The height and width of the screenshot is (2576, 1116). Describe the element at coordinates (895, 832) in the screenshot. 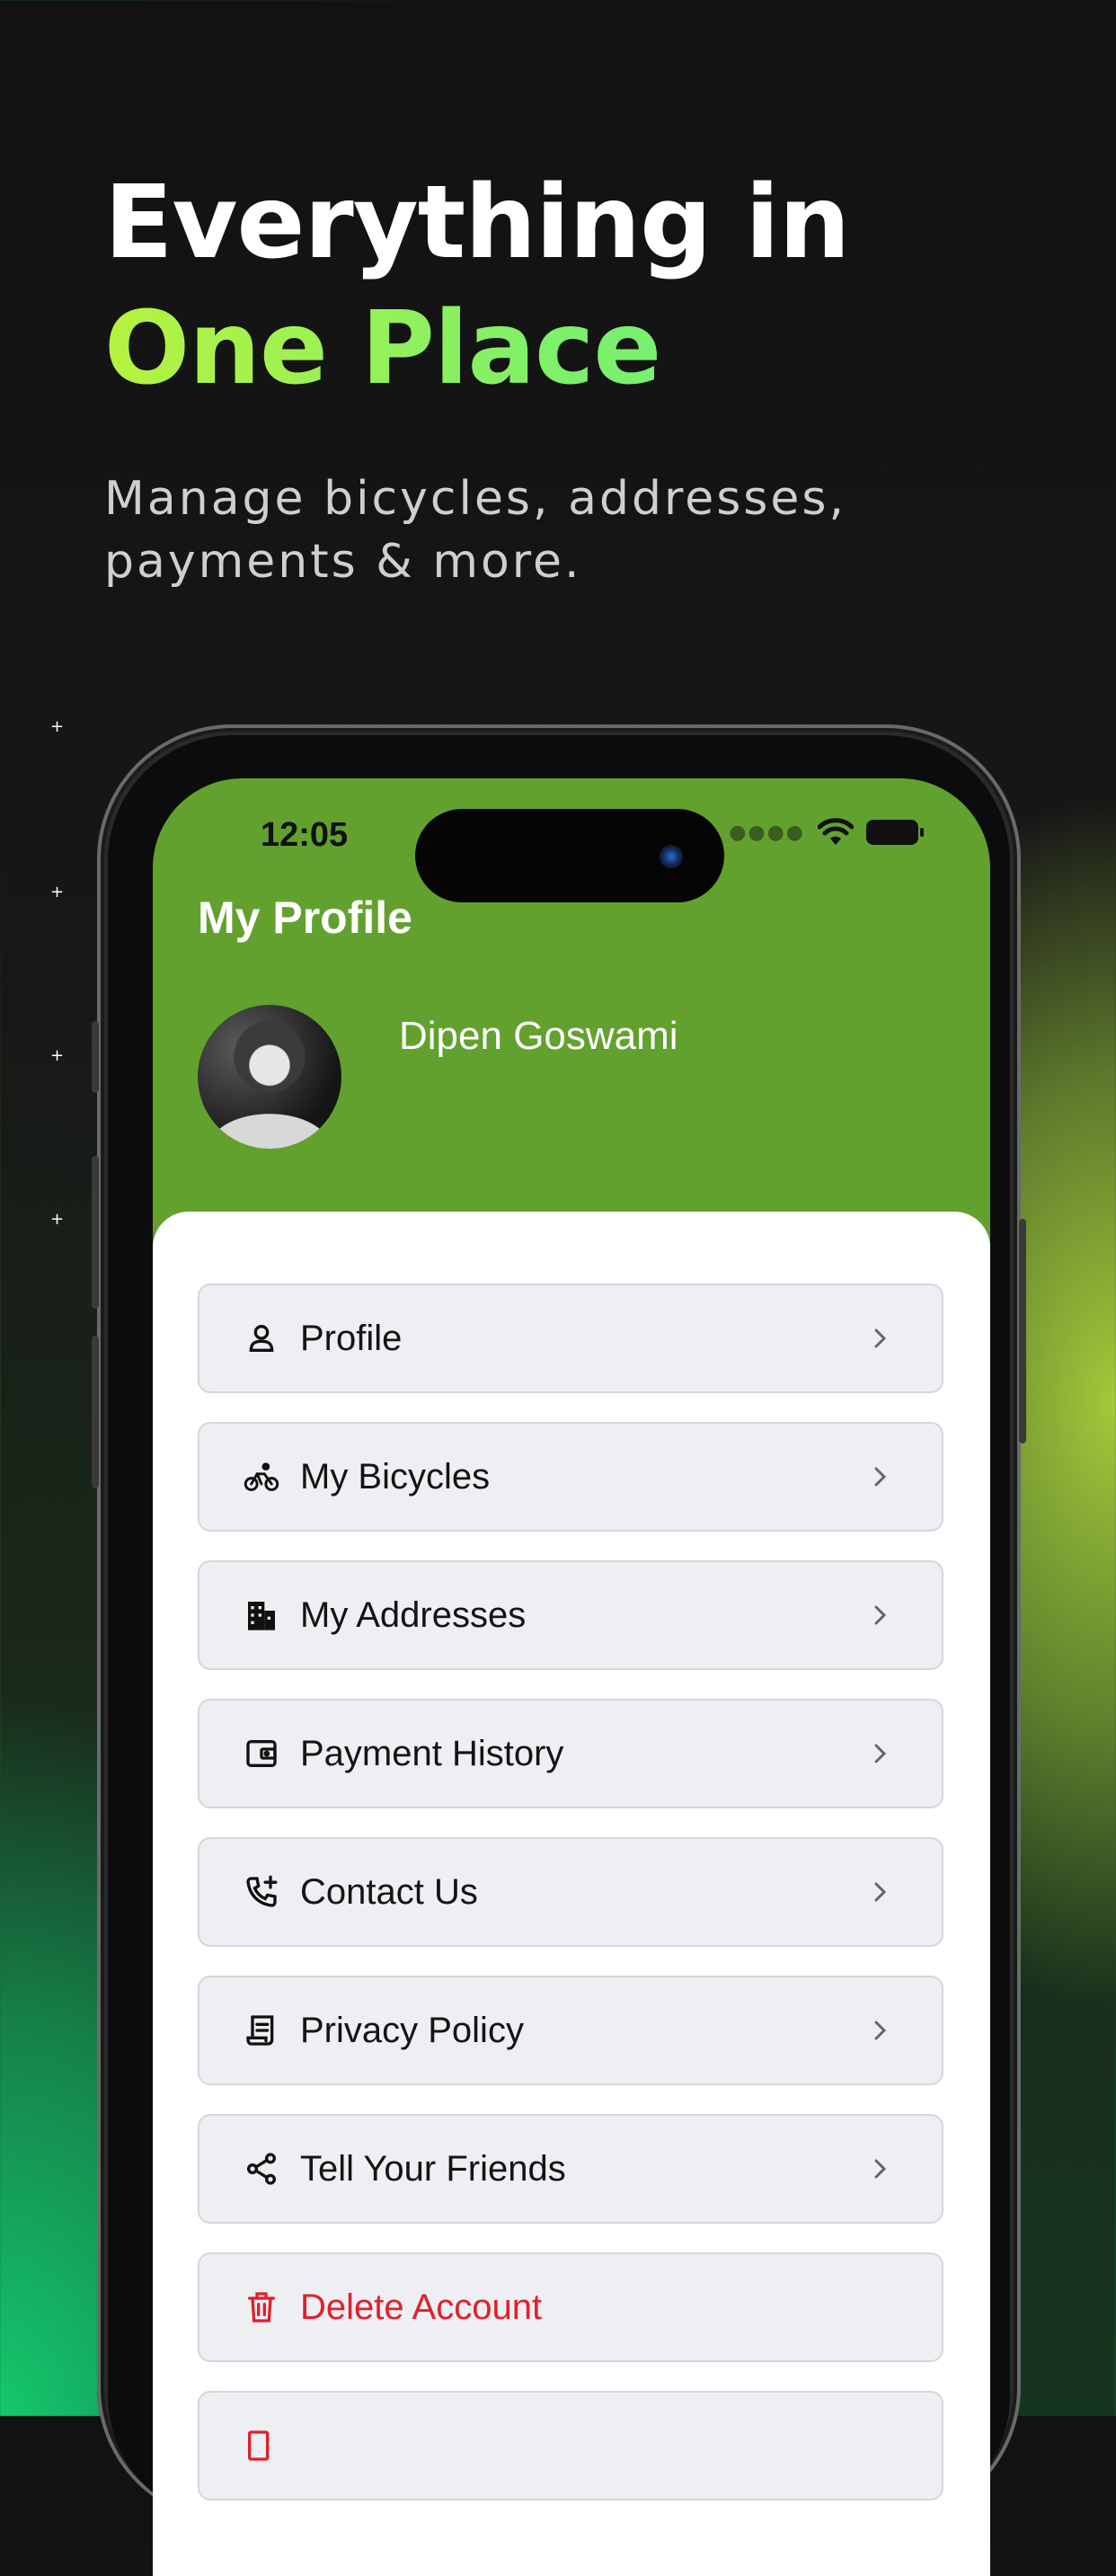

I see `battery-icon` at that location.